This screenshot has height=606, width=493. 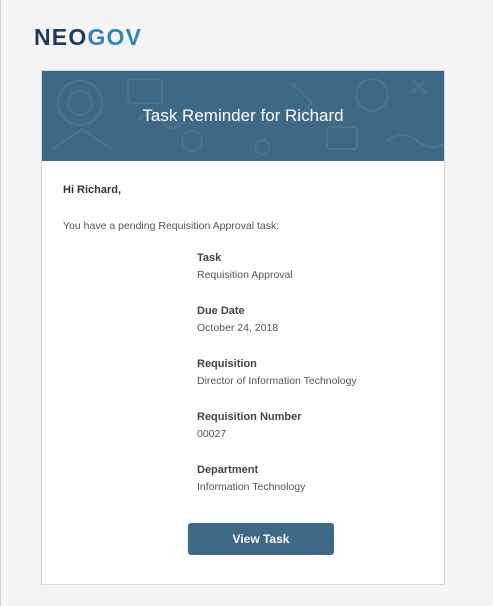 I want to click on field-task-value: Requisition Approval, so click(x=245, y=275).